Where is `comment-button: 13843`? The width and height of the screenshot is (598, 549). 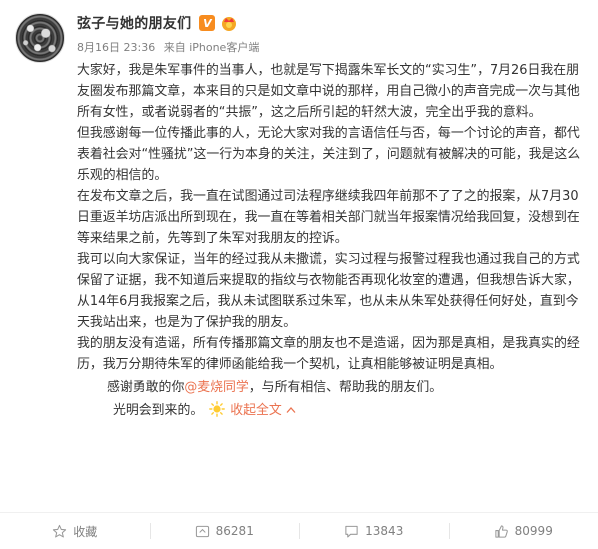 comment-button: 13843 is located at coordinates (374, 531).